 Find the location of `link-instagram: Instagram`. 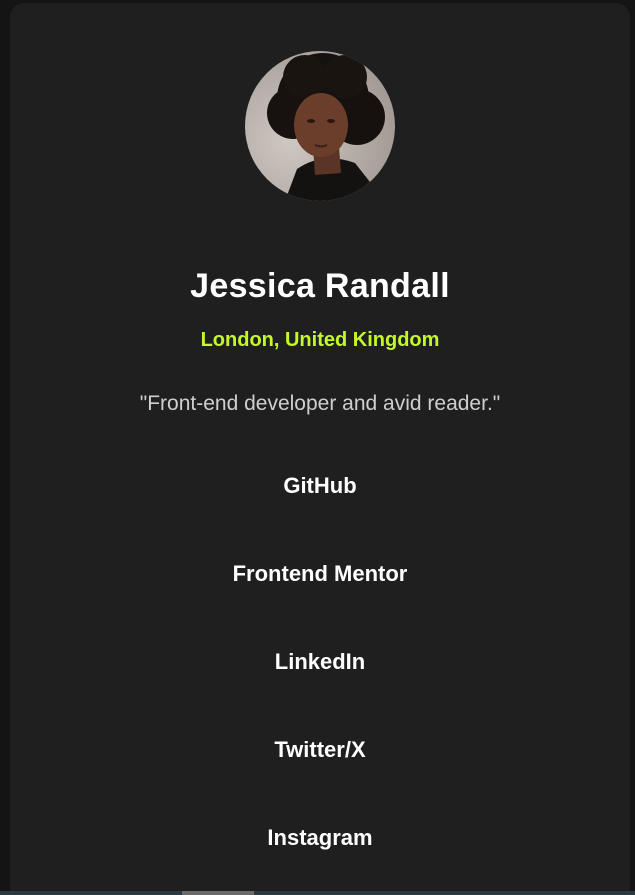

link-instagram: Instagram is located at coordinates (320, 838).